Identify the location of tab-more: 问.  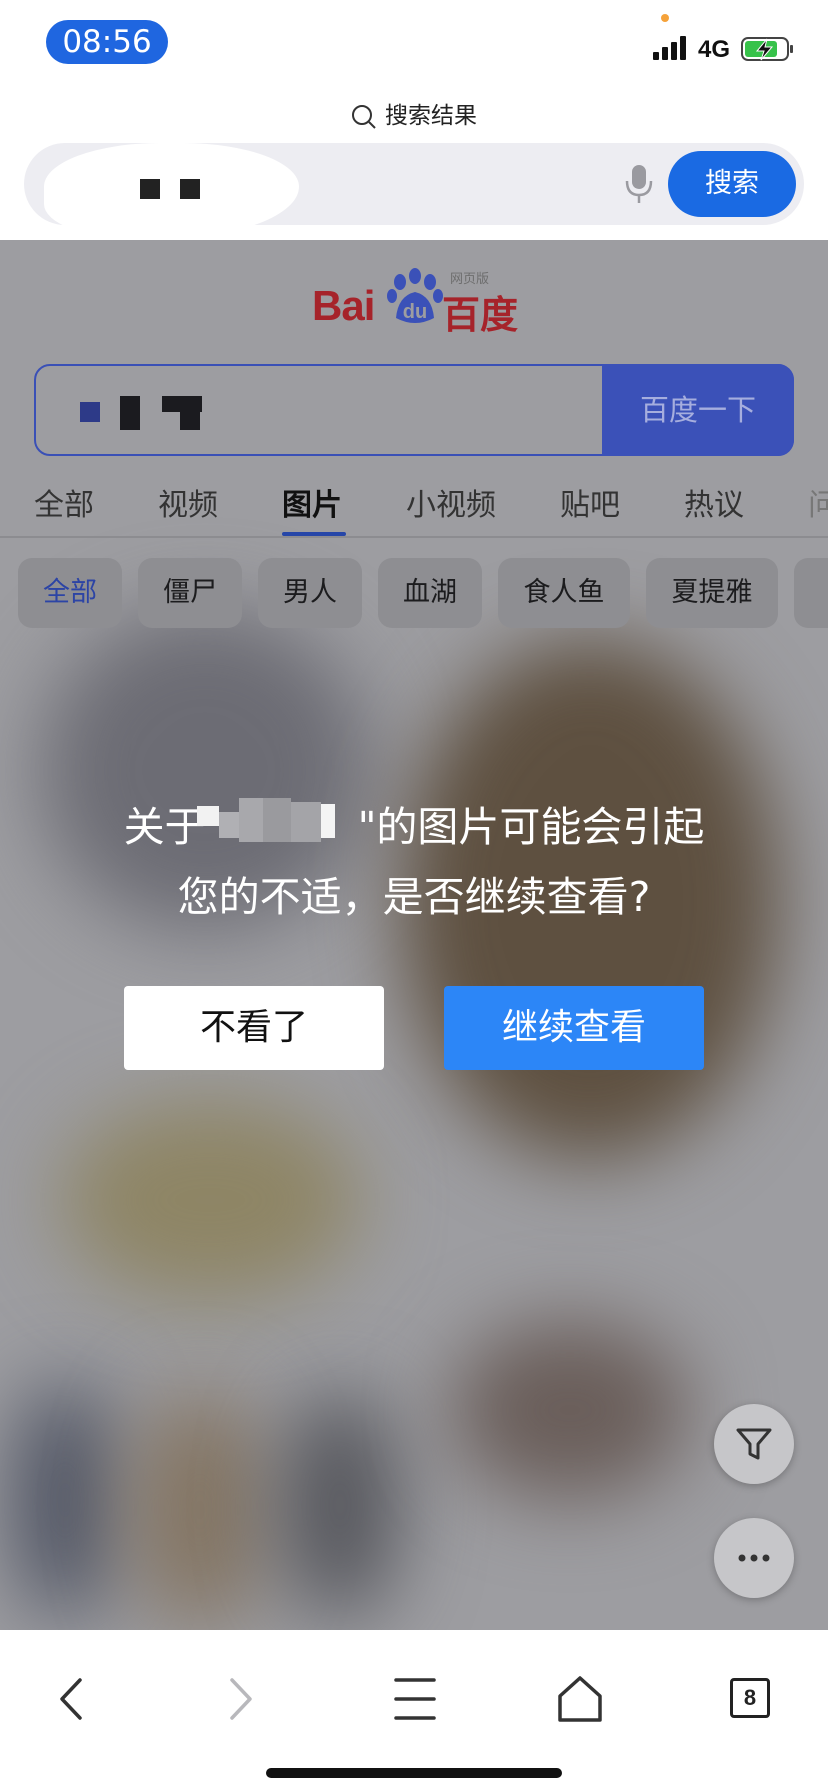
(818, 502).